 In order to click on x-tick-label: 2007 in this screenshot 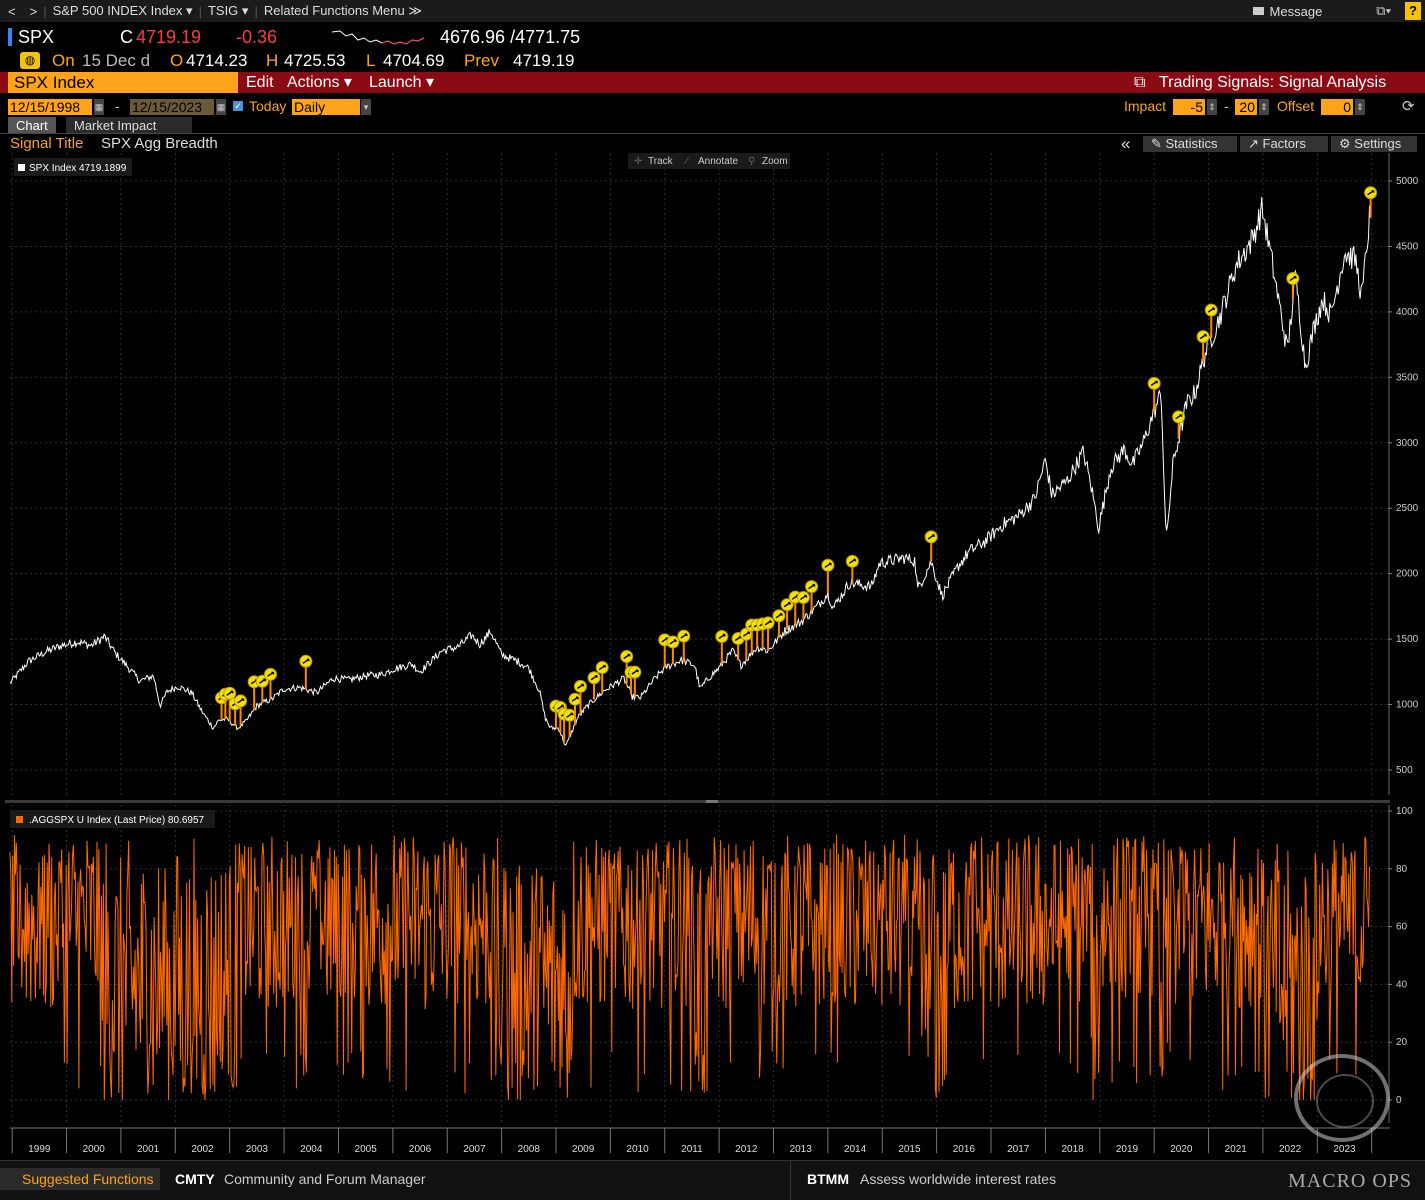, I will do `click(474, 1149)`.